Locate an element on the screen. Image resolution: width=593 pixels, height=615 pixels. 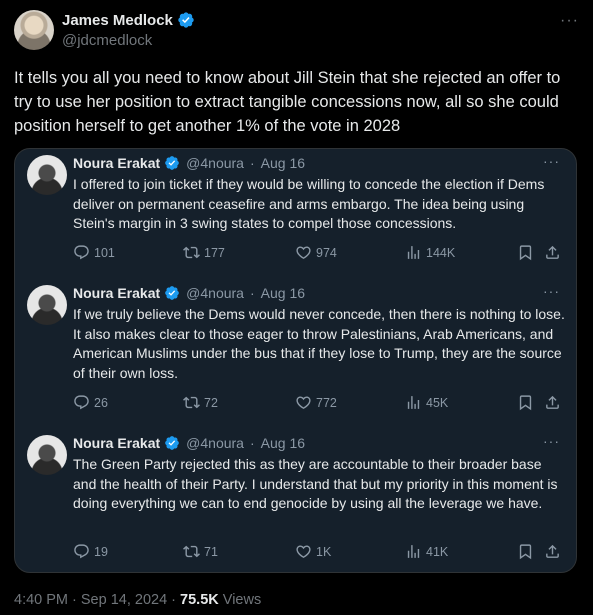
action-bar: 19 71 1K 41K is located at coordinates (318, 553).